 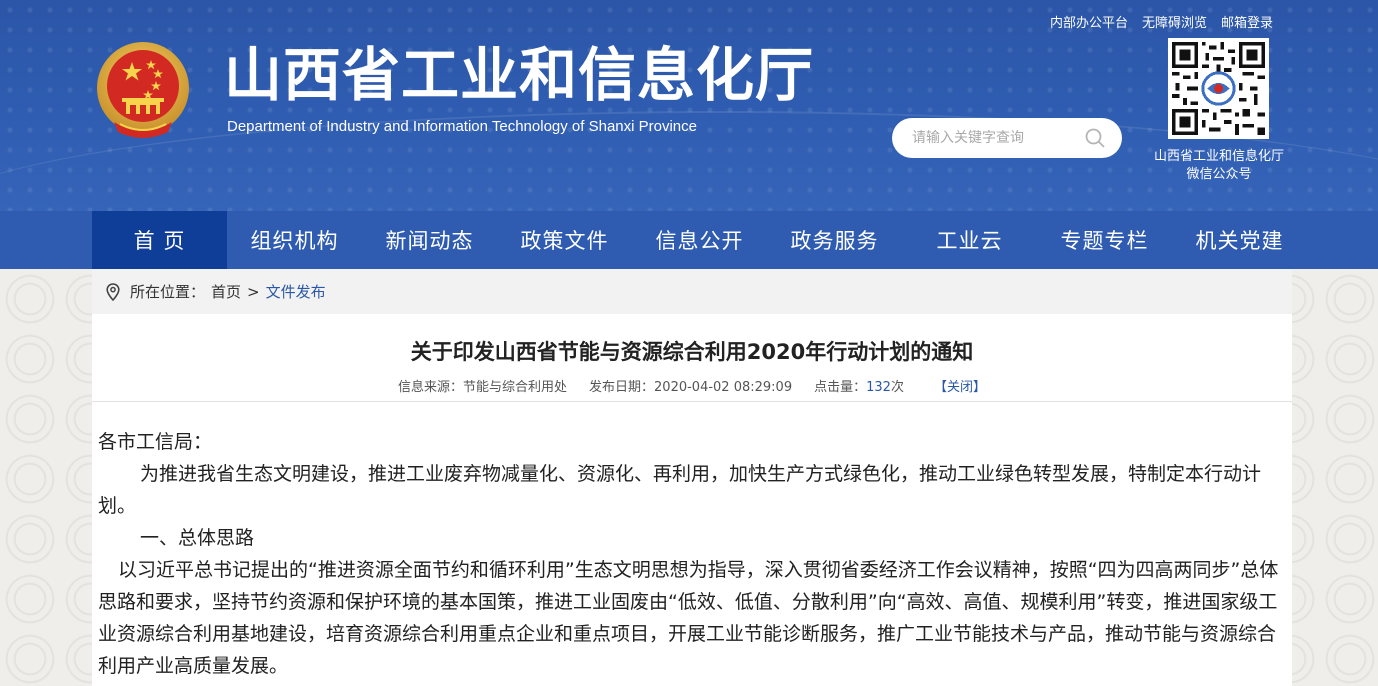 I want to click on nav-item-special-topics: 专题专栏, so click(x=1104, y=240).